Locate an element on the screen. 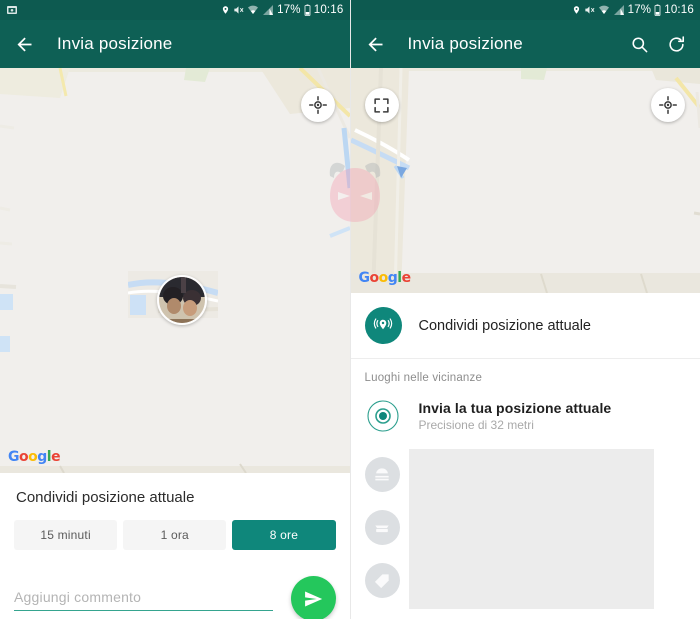 This screenshot has width=700, height=619. fullscreen-button is located at coordinates (381, 105).